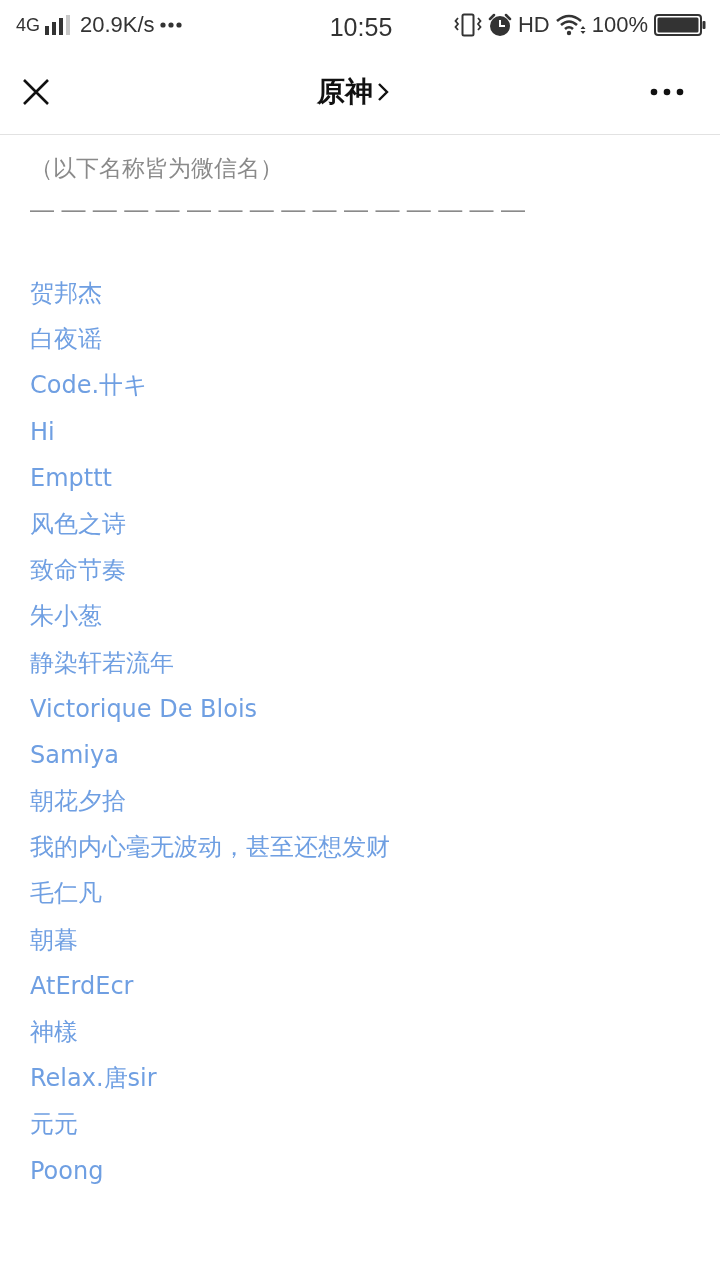 The width and height of the screenshot is (720, 1280). I want to click on clock-time: 10:55, so click(361, 25).